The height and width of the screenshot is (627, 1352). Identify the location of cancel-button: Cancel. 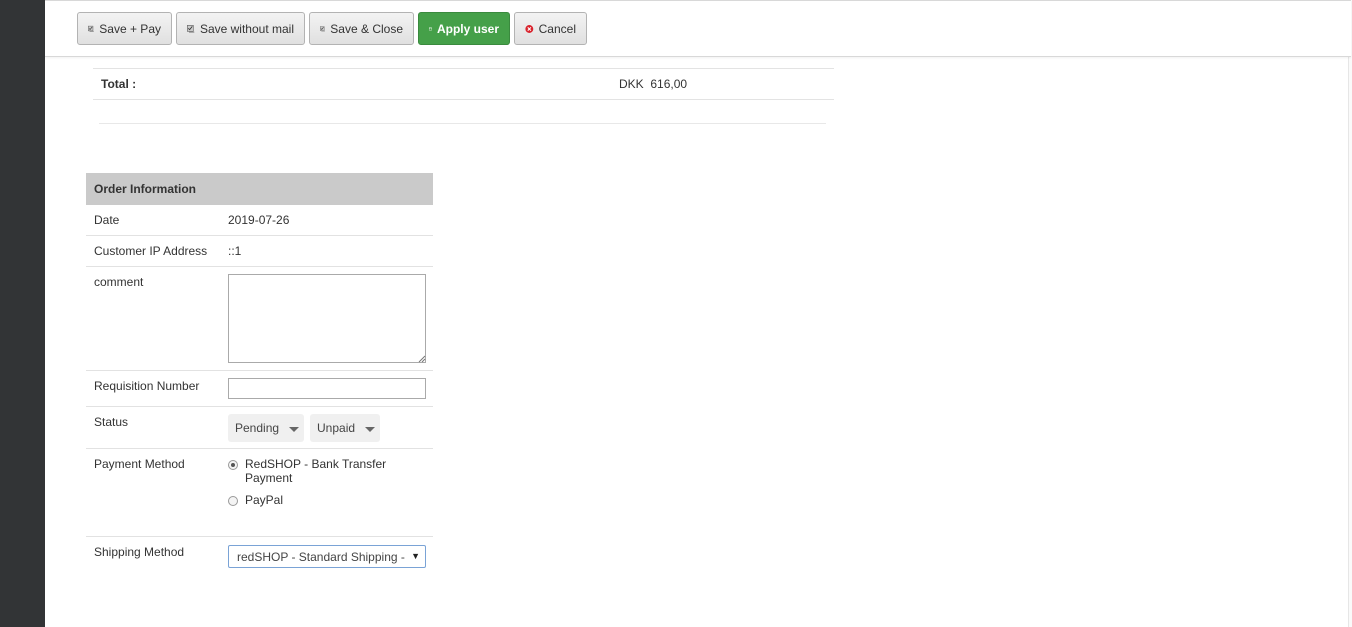
(550, 28).